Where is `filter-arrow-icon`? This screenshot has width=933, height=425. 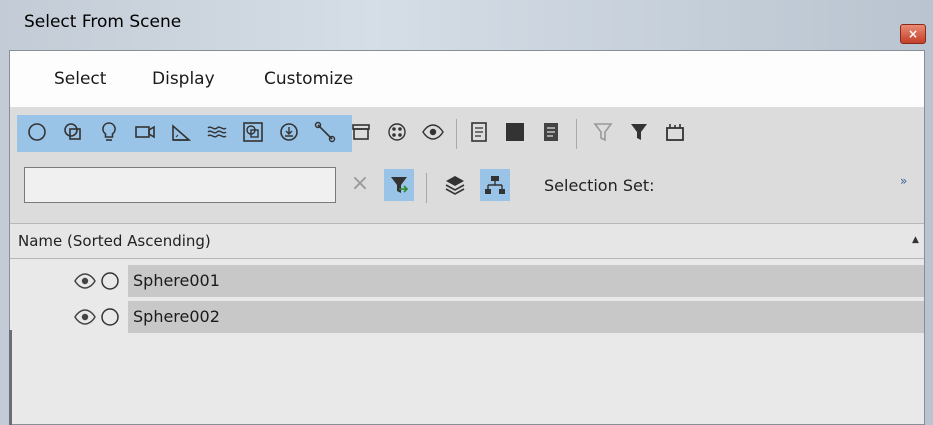
filter-arrow-icon is located at coordinates (400, 185).